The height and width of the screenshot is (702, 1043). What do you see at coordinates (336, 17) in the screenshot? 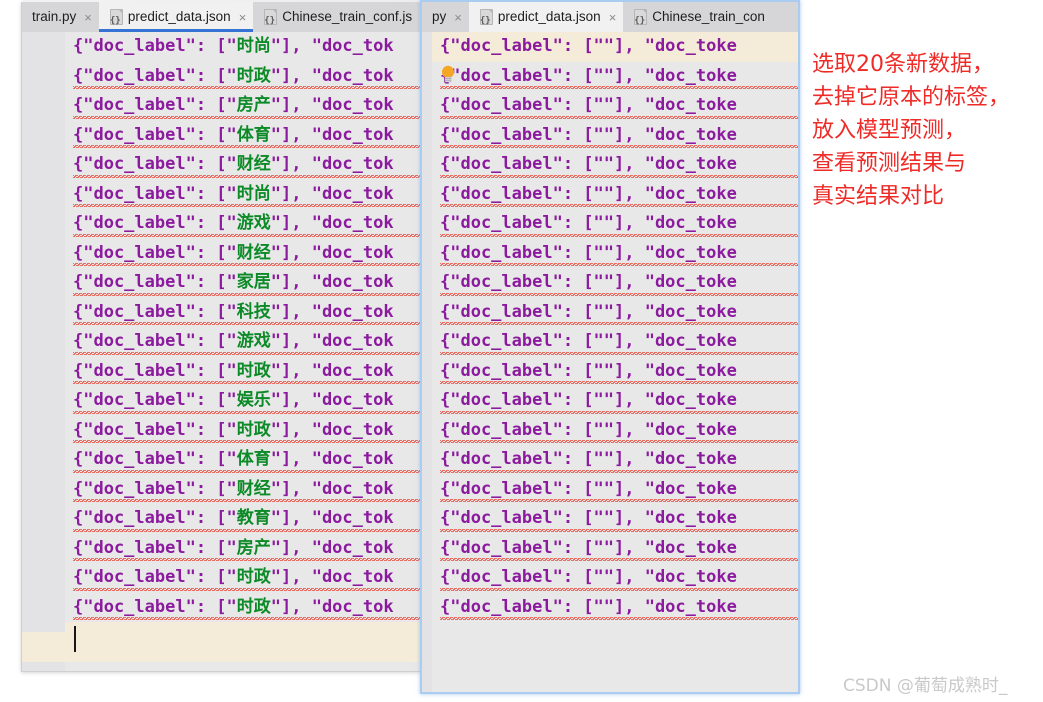
I see `tab-chinese-train-conf: {} Chinese_train_conf.js` at bounding box center [336, 17].